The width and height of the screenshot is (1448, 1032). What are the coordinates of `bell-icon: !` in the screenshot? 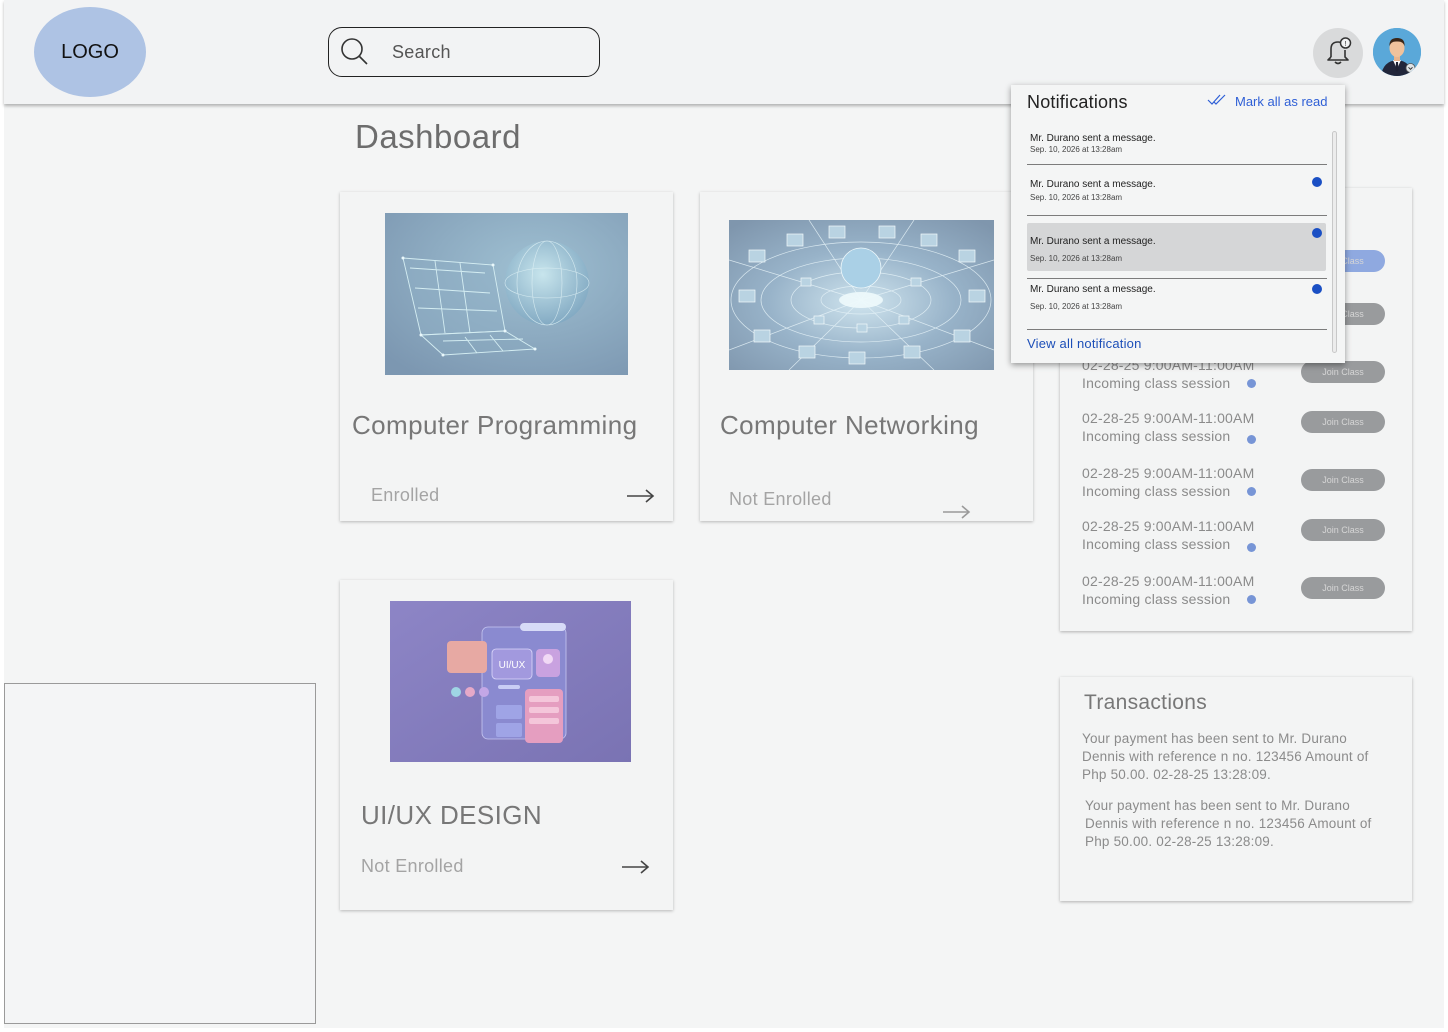 It's located at (1338, 53).